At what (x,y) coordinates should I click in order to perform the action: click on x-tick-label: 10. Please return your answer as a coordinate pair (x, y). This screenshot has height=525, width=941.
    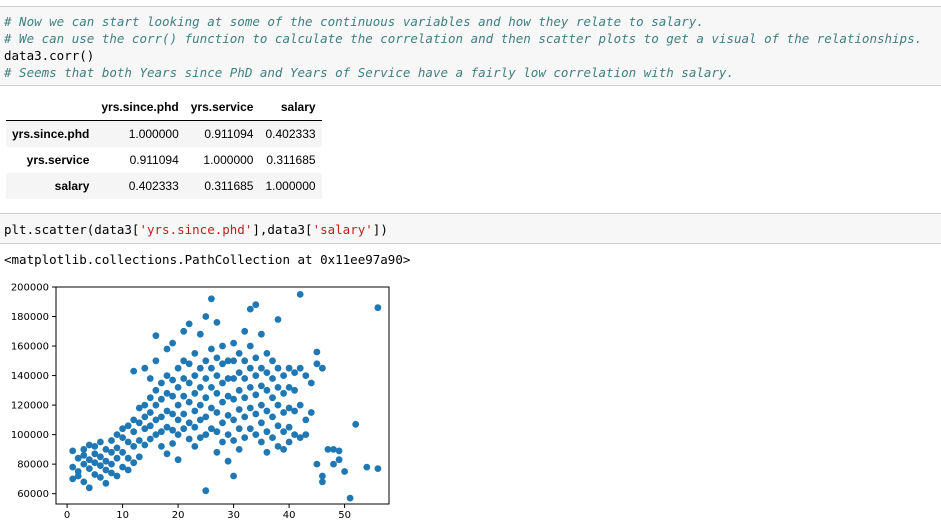
    Looking at the image, I should click on (122, 515).